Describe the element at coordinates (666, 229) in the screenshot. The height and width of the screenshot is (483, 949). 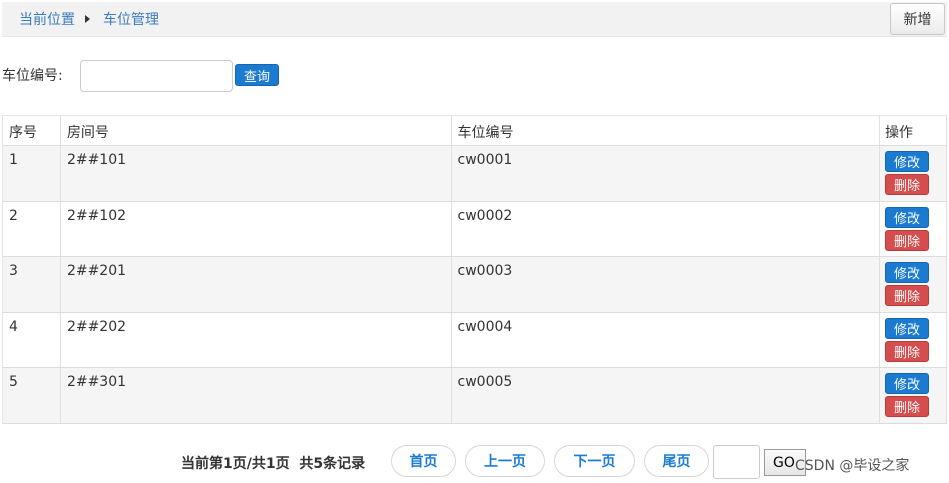
I see `row-space: cw0002` at that location.